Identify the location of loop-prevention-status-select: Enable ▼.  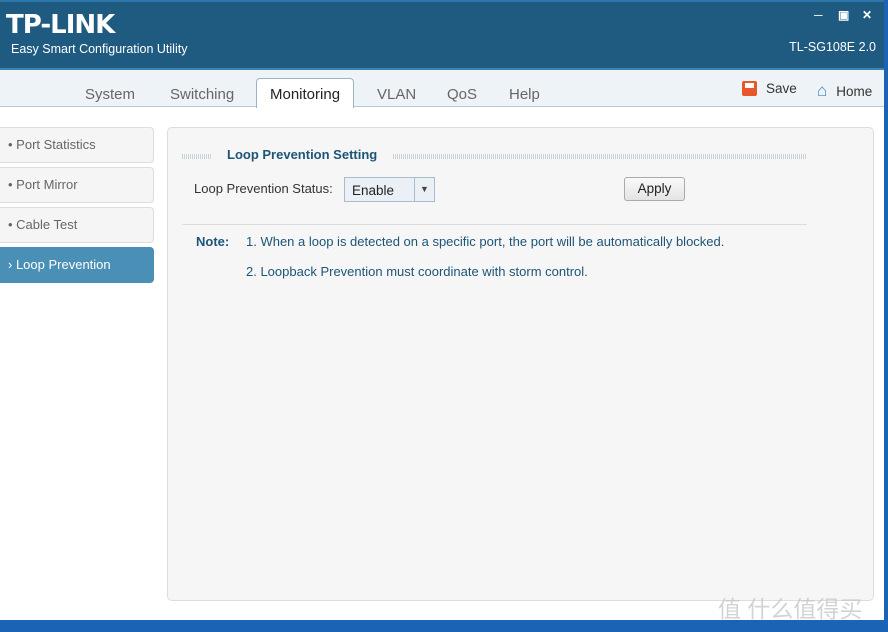
(389, 189).